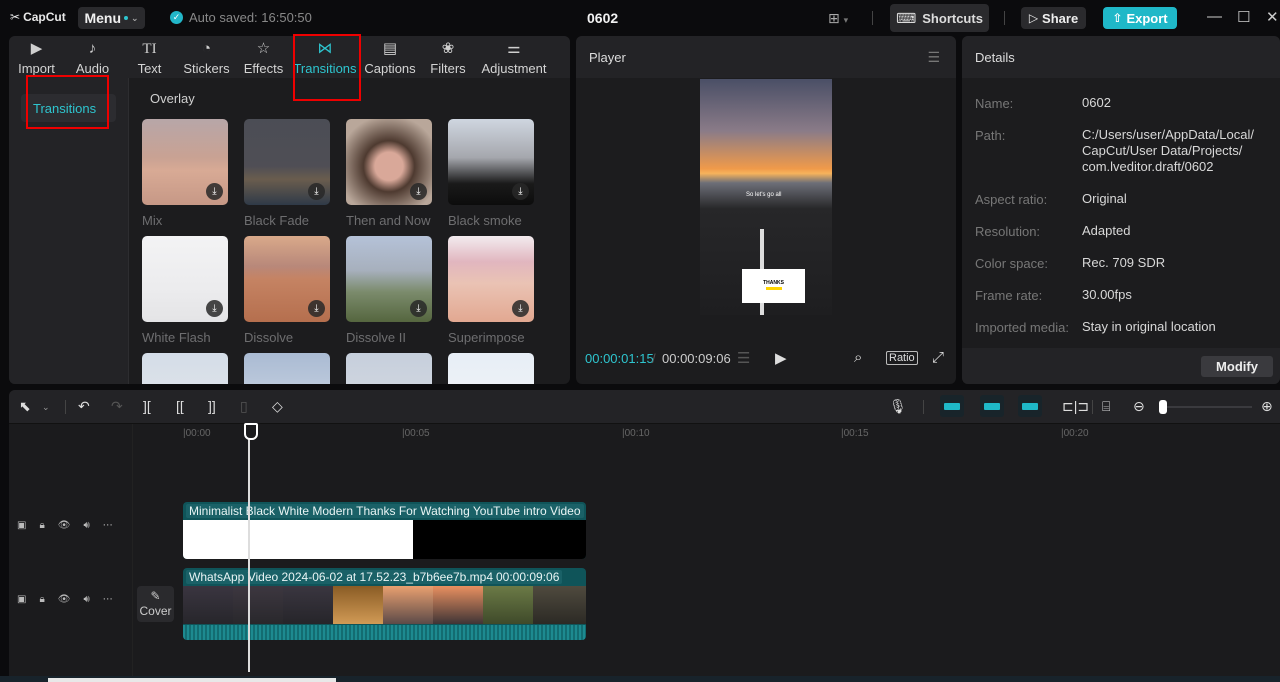  What do you see at coordinates (277, 406) in the screenshot?
I see `marker-icon: ◇` at bounding box center [277, 406].